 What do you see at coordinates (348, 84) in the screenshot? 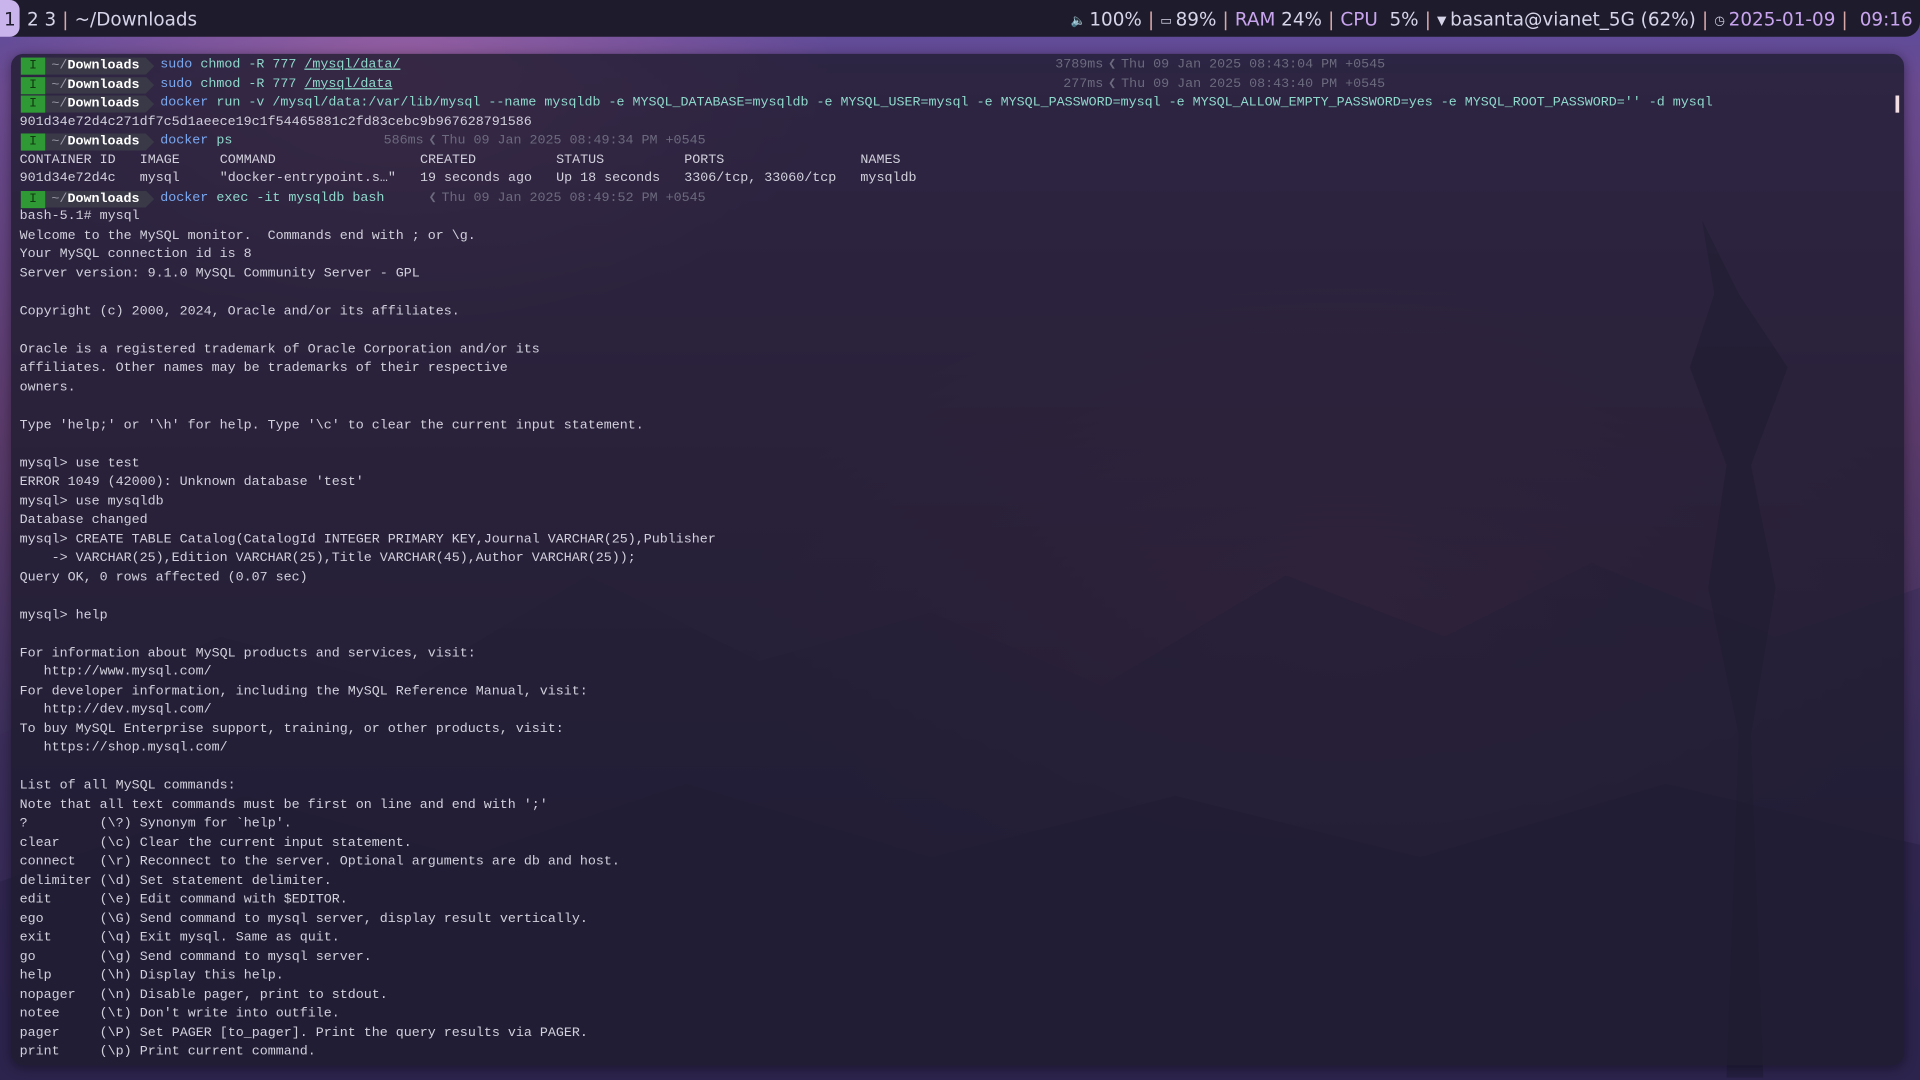
I see `path-link: /mysql/data` at bounding box center [348, 84].